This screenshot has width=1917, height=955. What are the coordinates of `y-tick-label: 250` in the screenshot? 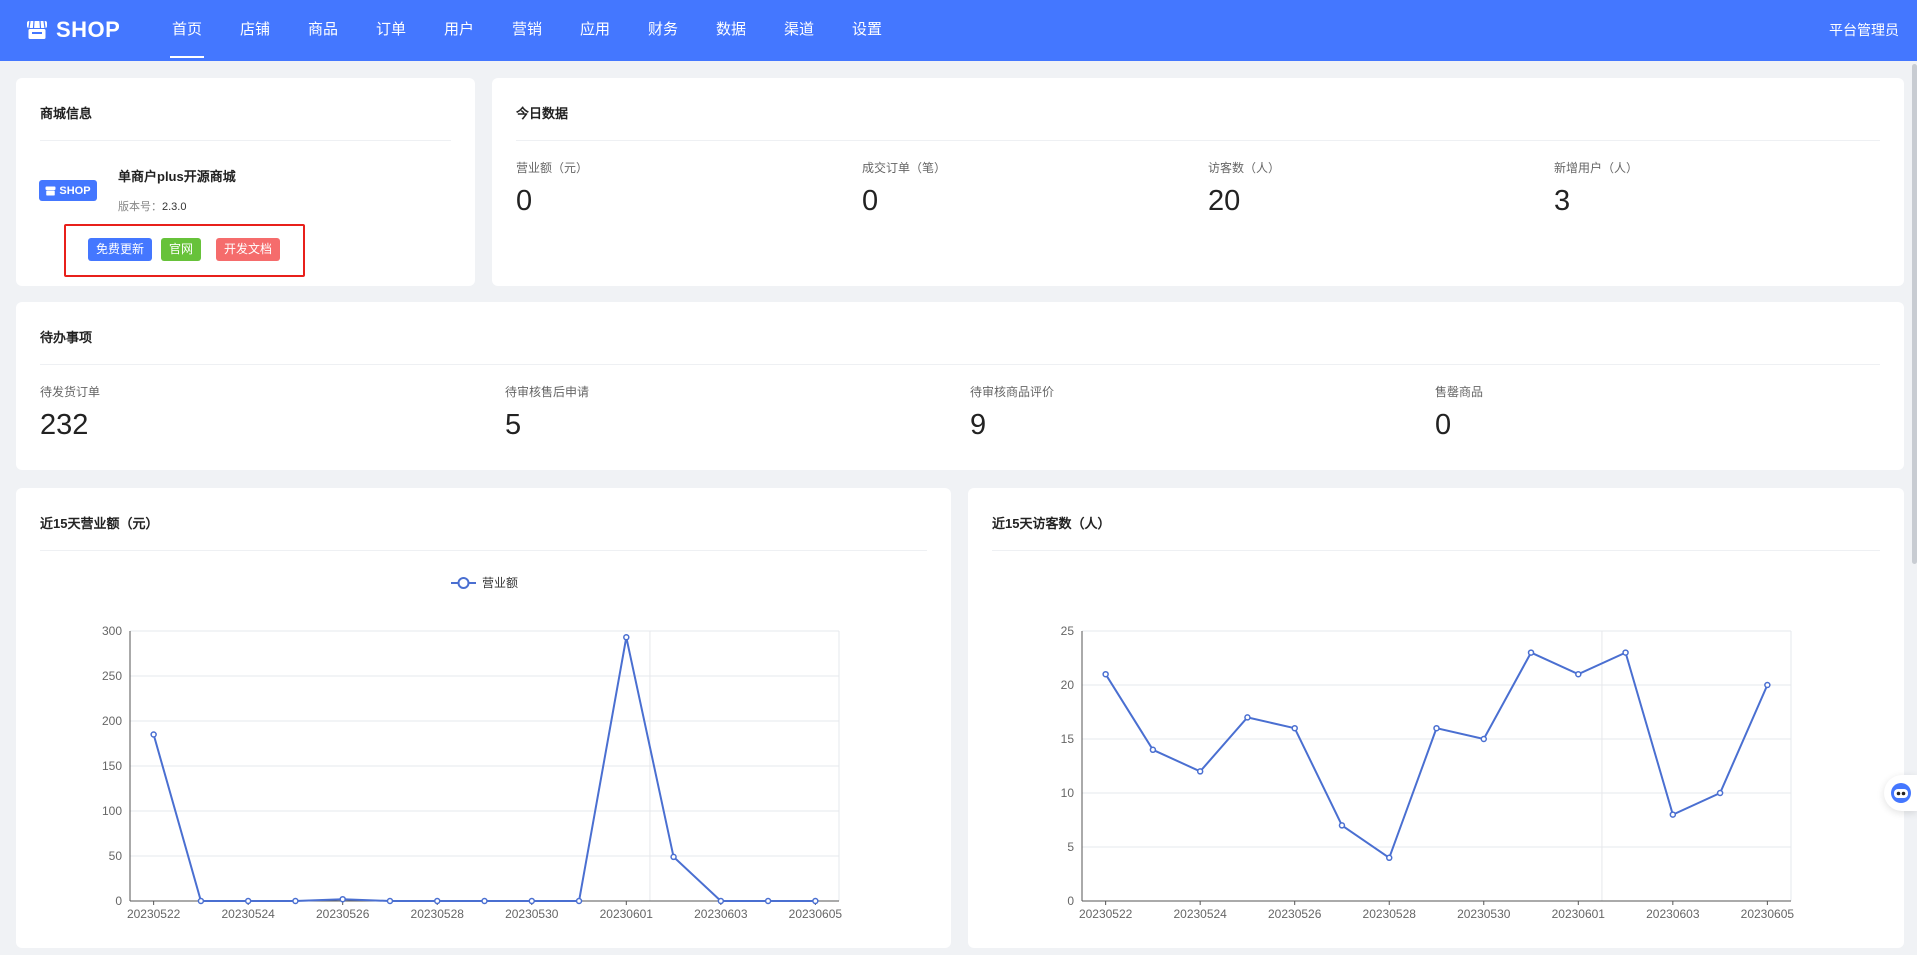 It's located at (112, 676).